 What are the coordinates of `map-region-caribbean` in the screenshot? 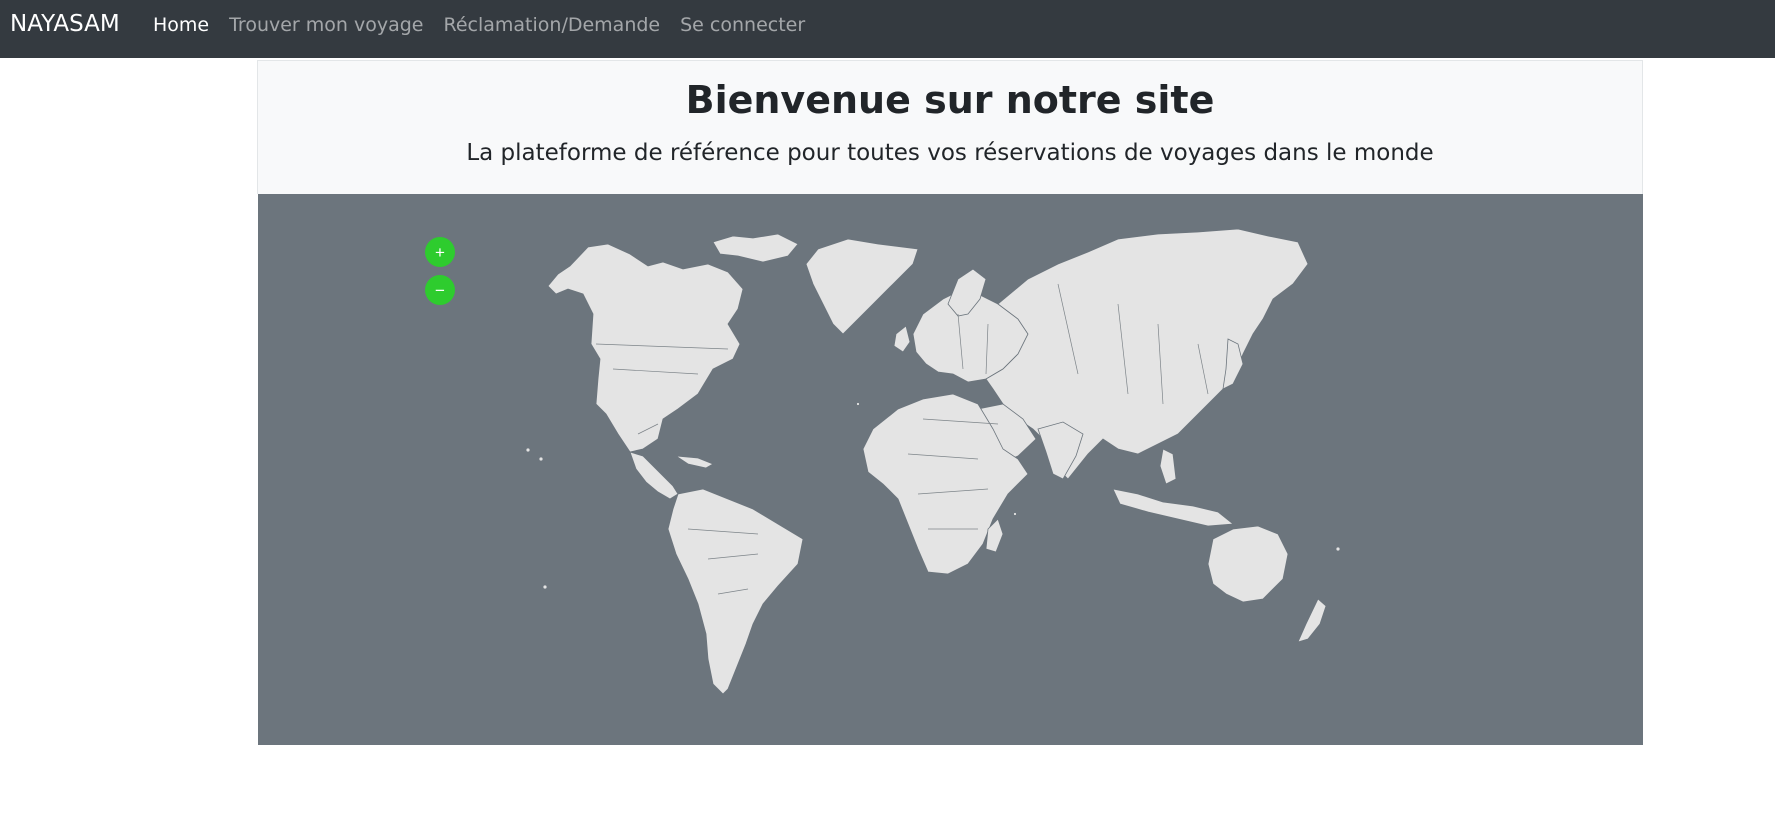 It's located at (694, 462).